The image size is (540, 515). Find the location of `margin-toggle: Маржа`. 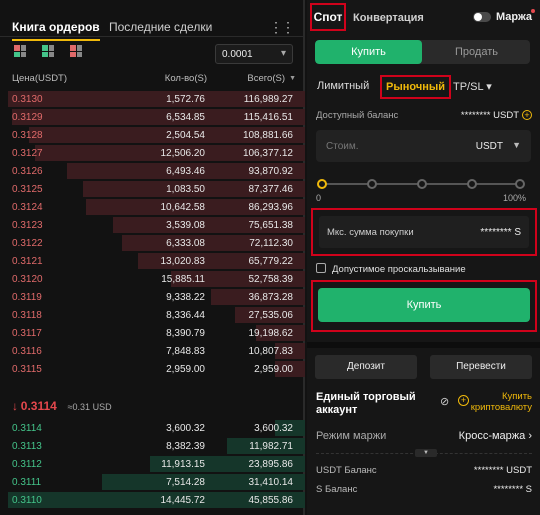

margin-toggle: Маржа is located at coordinates (502, 17).